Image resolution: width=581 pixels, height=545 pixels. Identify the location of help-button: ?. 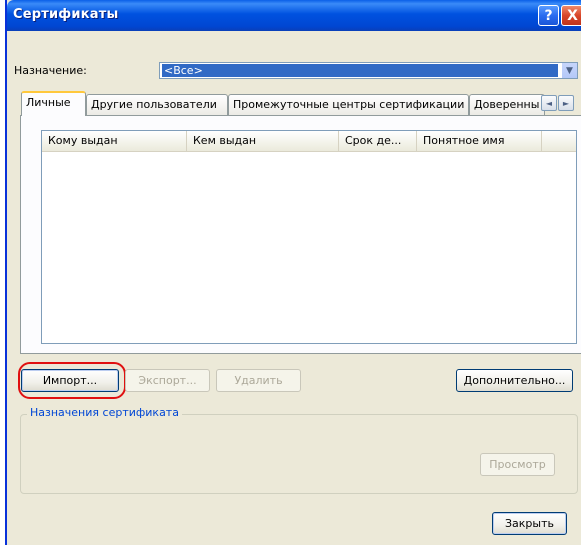
(548, 15).